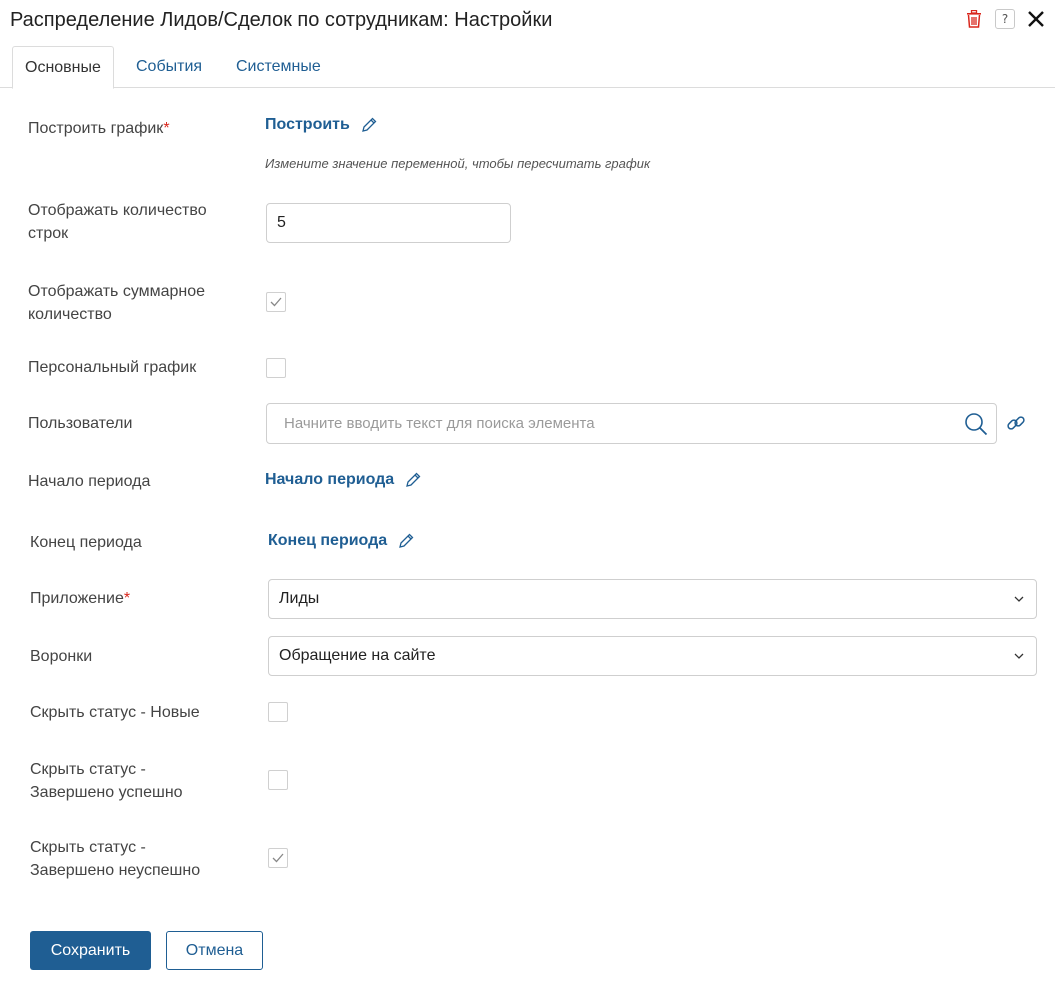 This screenshot has height=984, width=1055. Describe the element at coordinates (61, 656) in the screenshot. I see `funnels-label: Воронки` at that location.